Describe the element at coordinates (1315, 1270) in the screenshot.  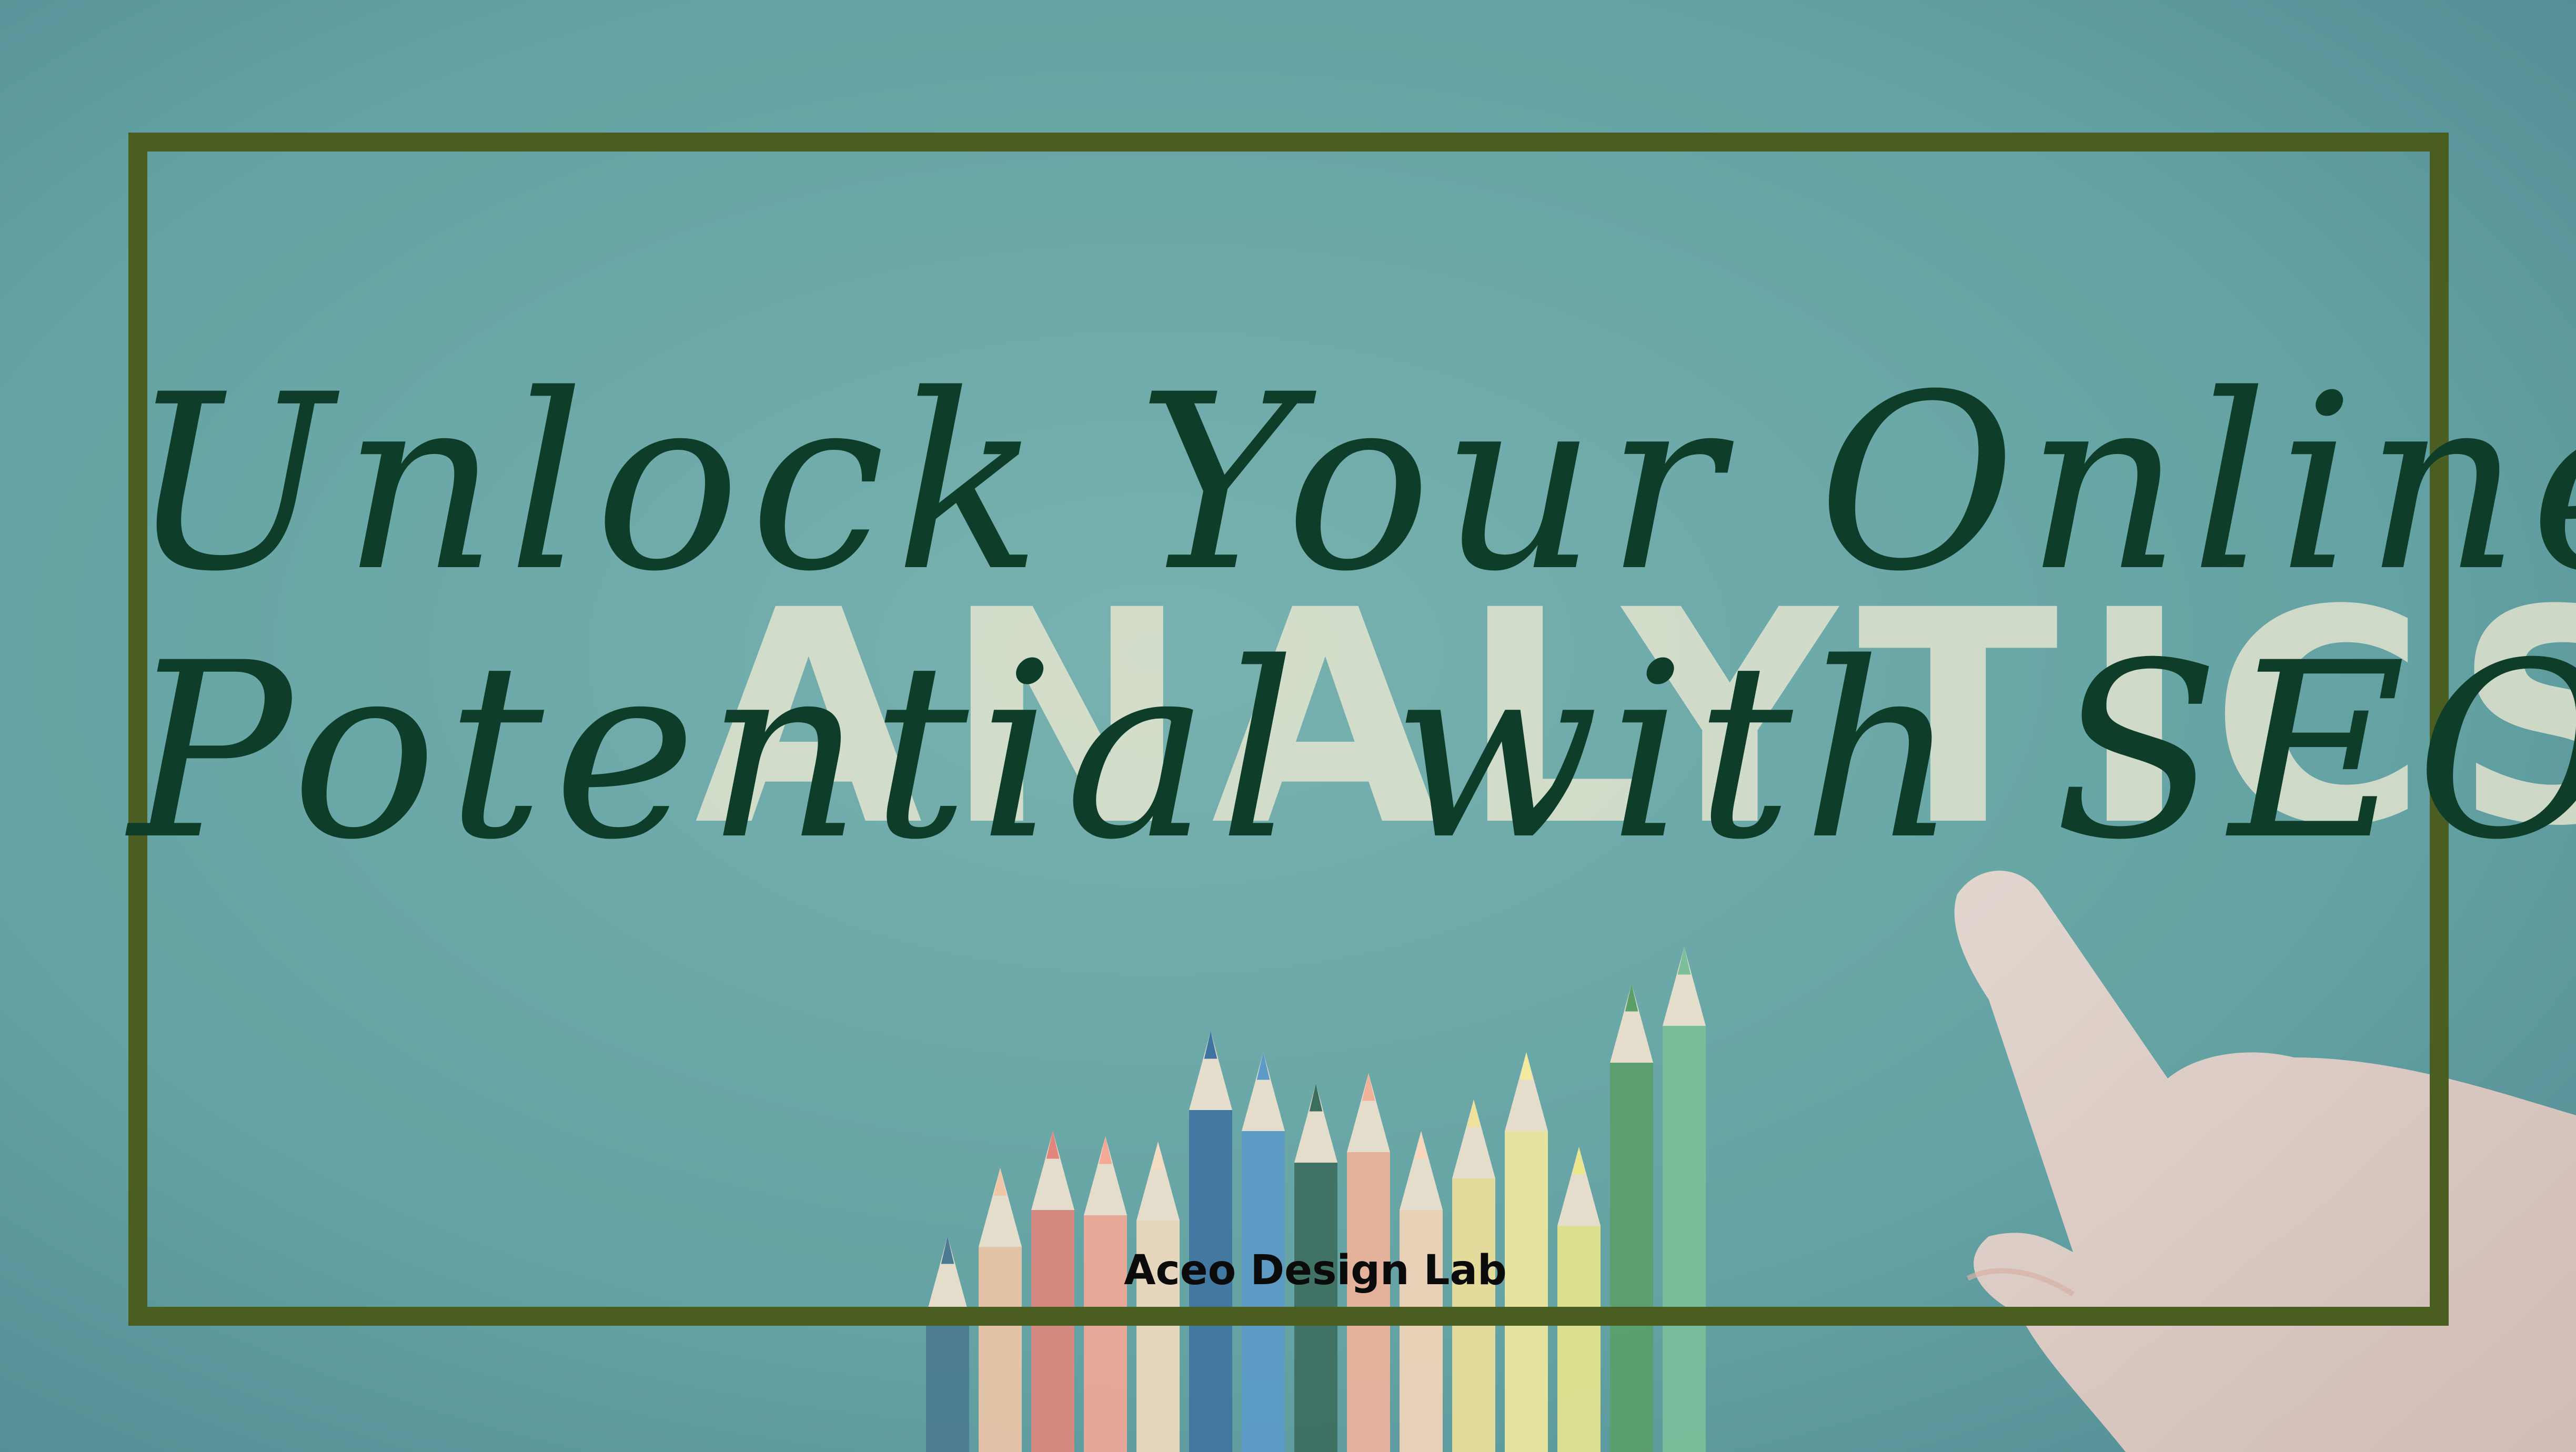
I see `credit-label: Aceo Design Lab` at that location.